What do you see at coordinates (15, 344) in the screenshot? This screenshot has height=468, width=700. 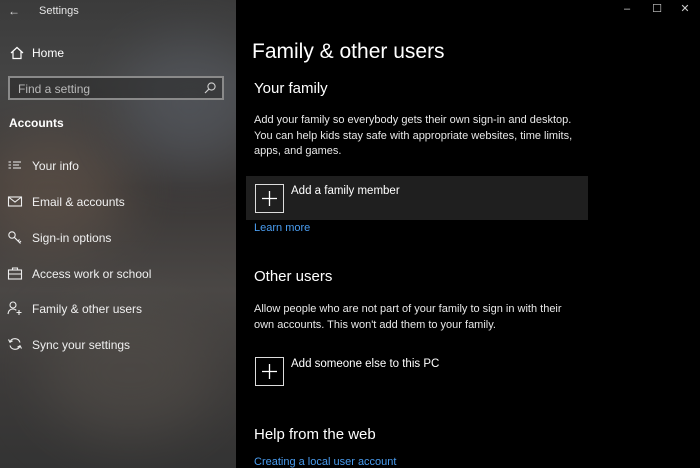 I see `sync-icon` at bounding box center [15, 344].